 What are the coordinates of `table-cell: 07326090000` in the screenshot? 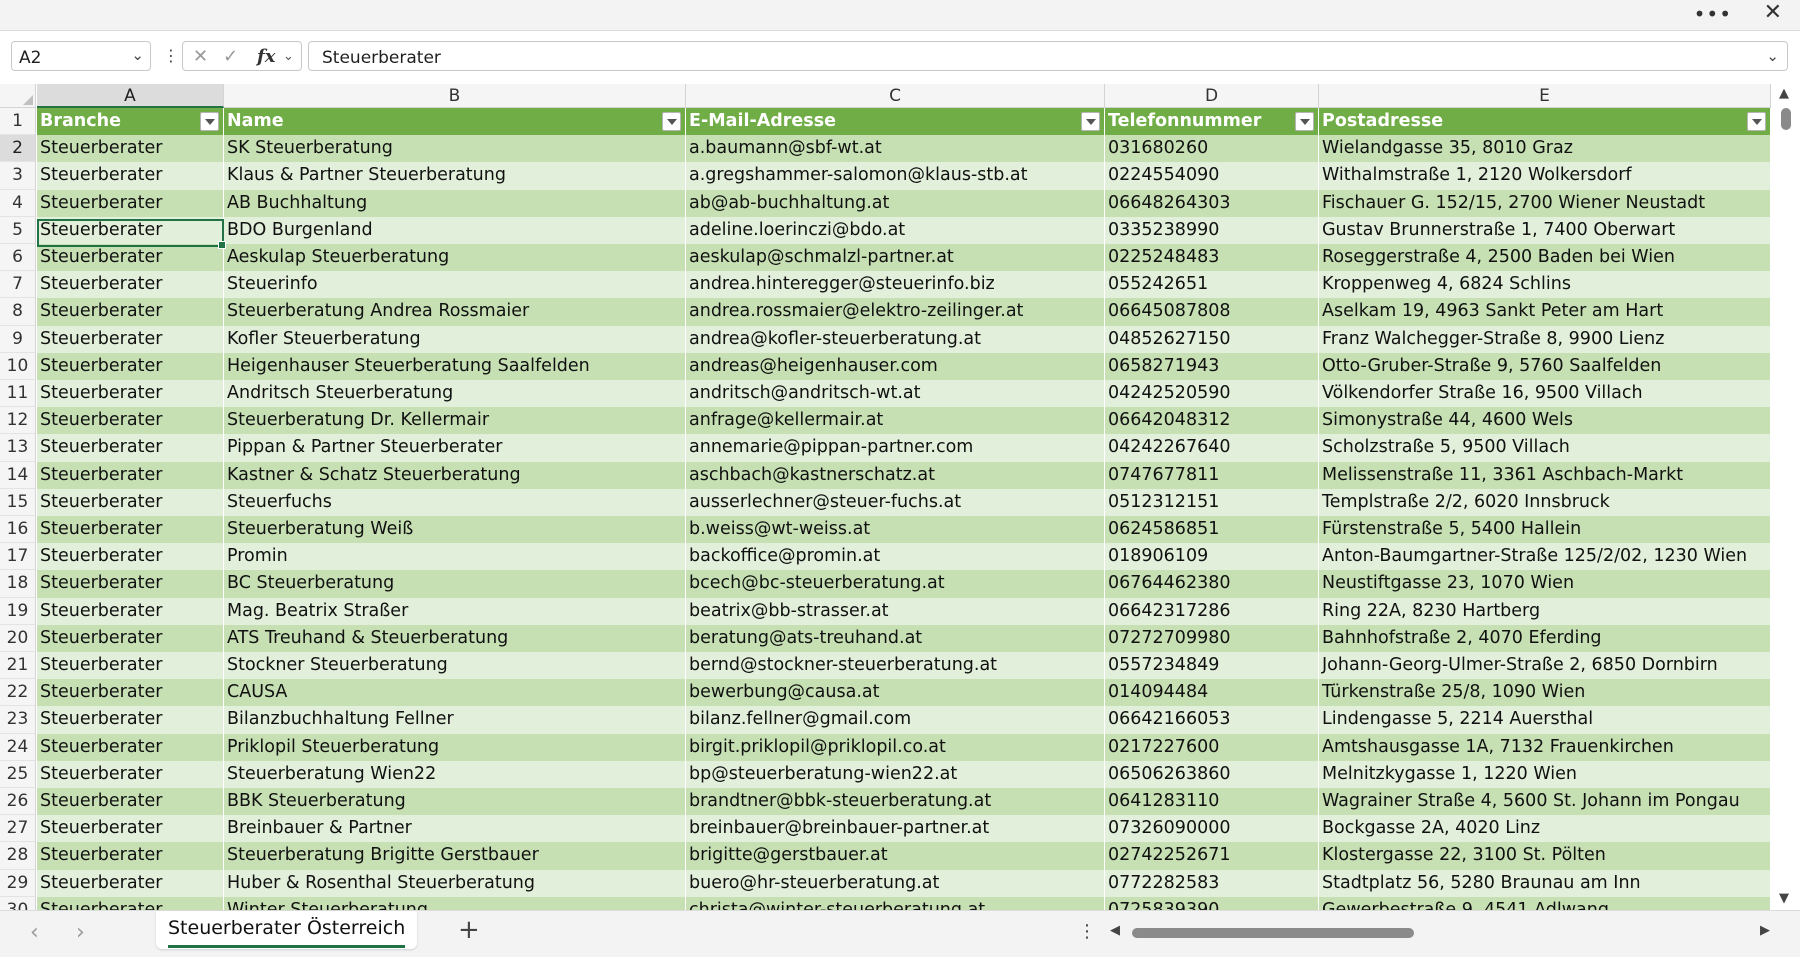 It's located at (1212, 829).